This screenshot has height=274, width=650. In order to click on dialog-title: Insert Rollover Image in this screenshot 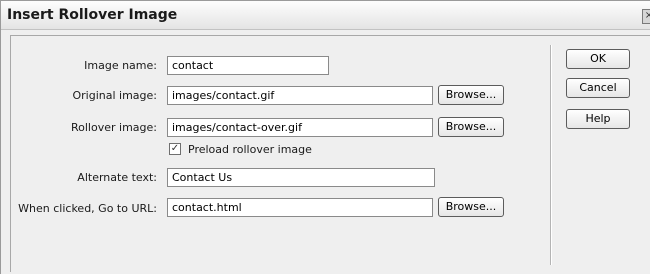, I will do `click(92, 15)`.